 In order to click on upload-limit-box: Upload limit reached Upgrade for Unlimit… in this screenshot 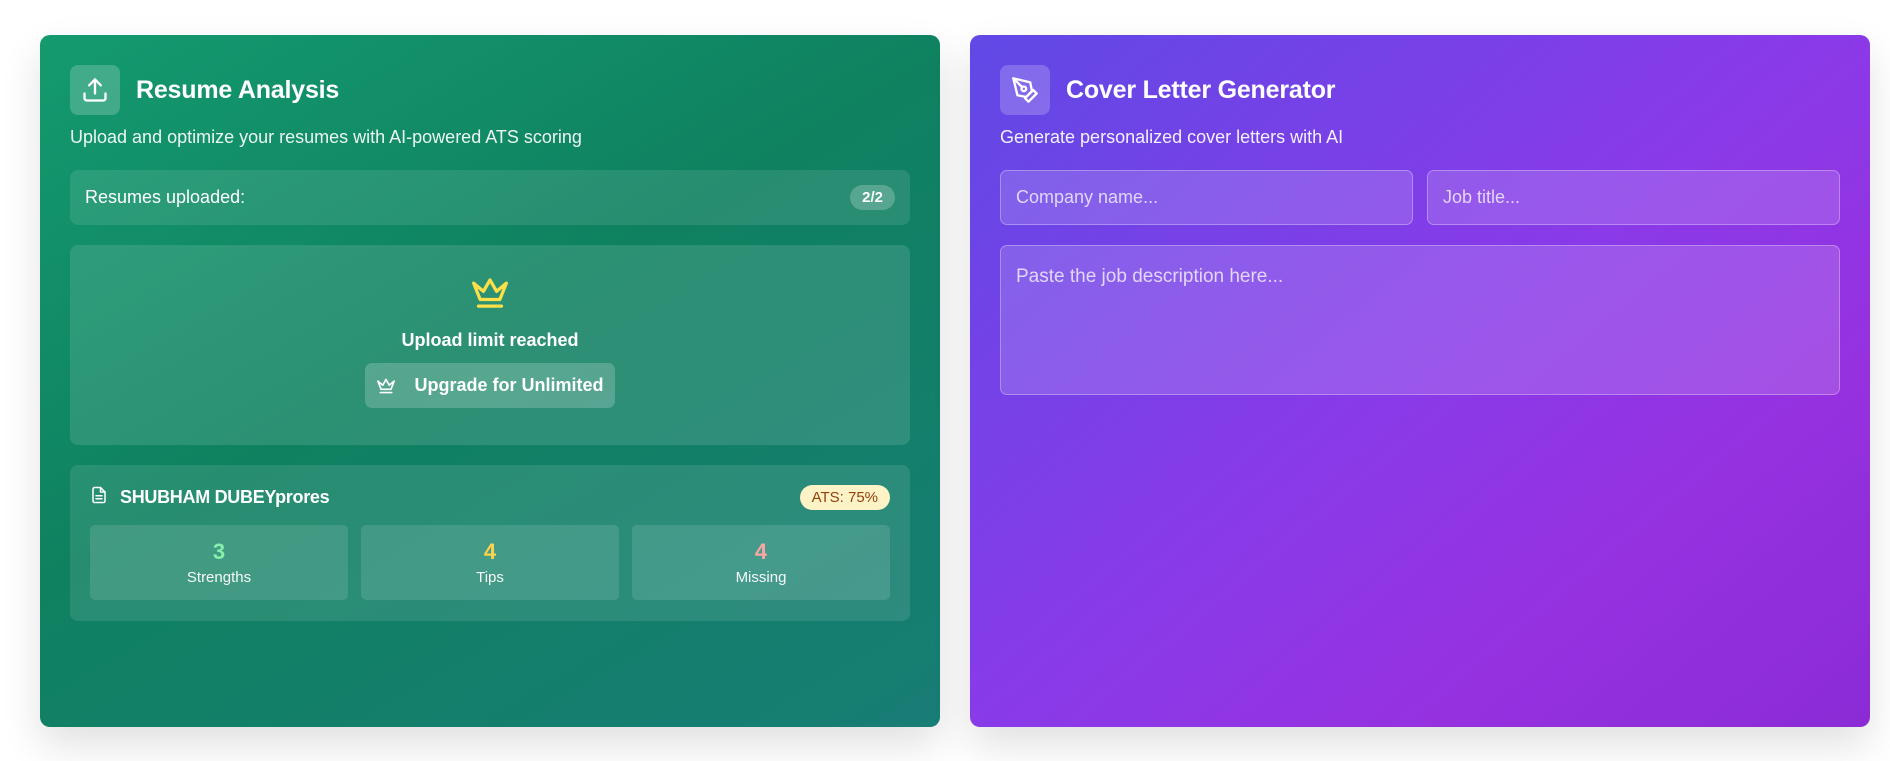, I will do `click(490, 345)`.